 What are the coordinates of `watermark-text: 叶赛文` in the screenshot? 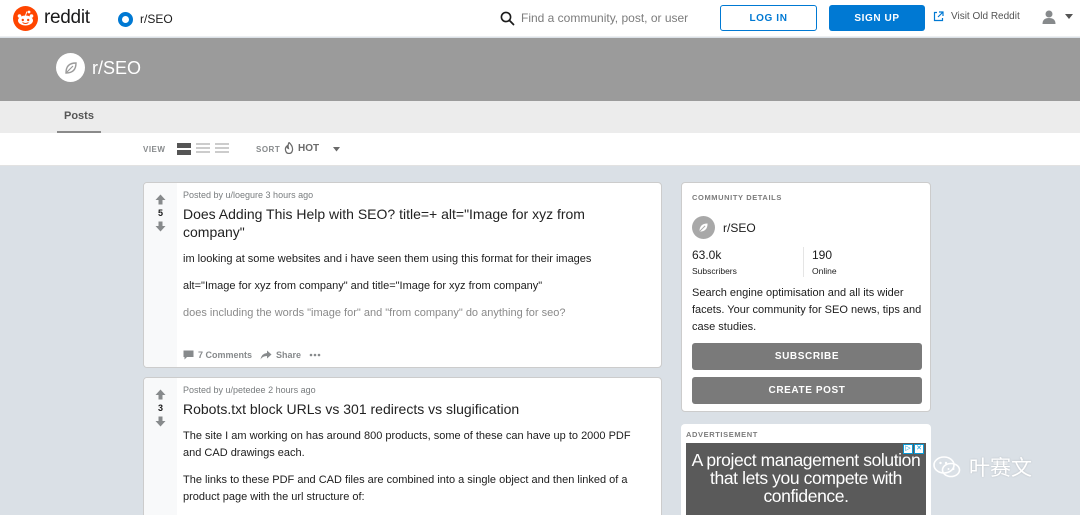 It's located at (1000, 468).